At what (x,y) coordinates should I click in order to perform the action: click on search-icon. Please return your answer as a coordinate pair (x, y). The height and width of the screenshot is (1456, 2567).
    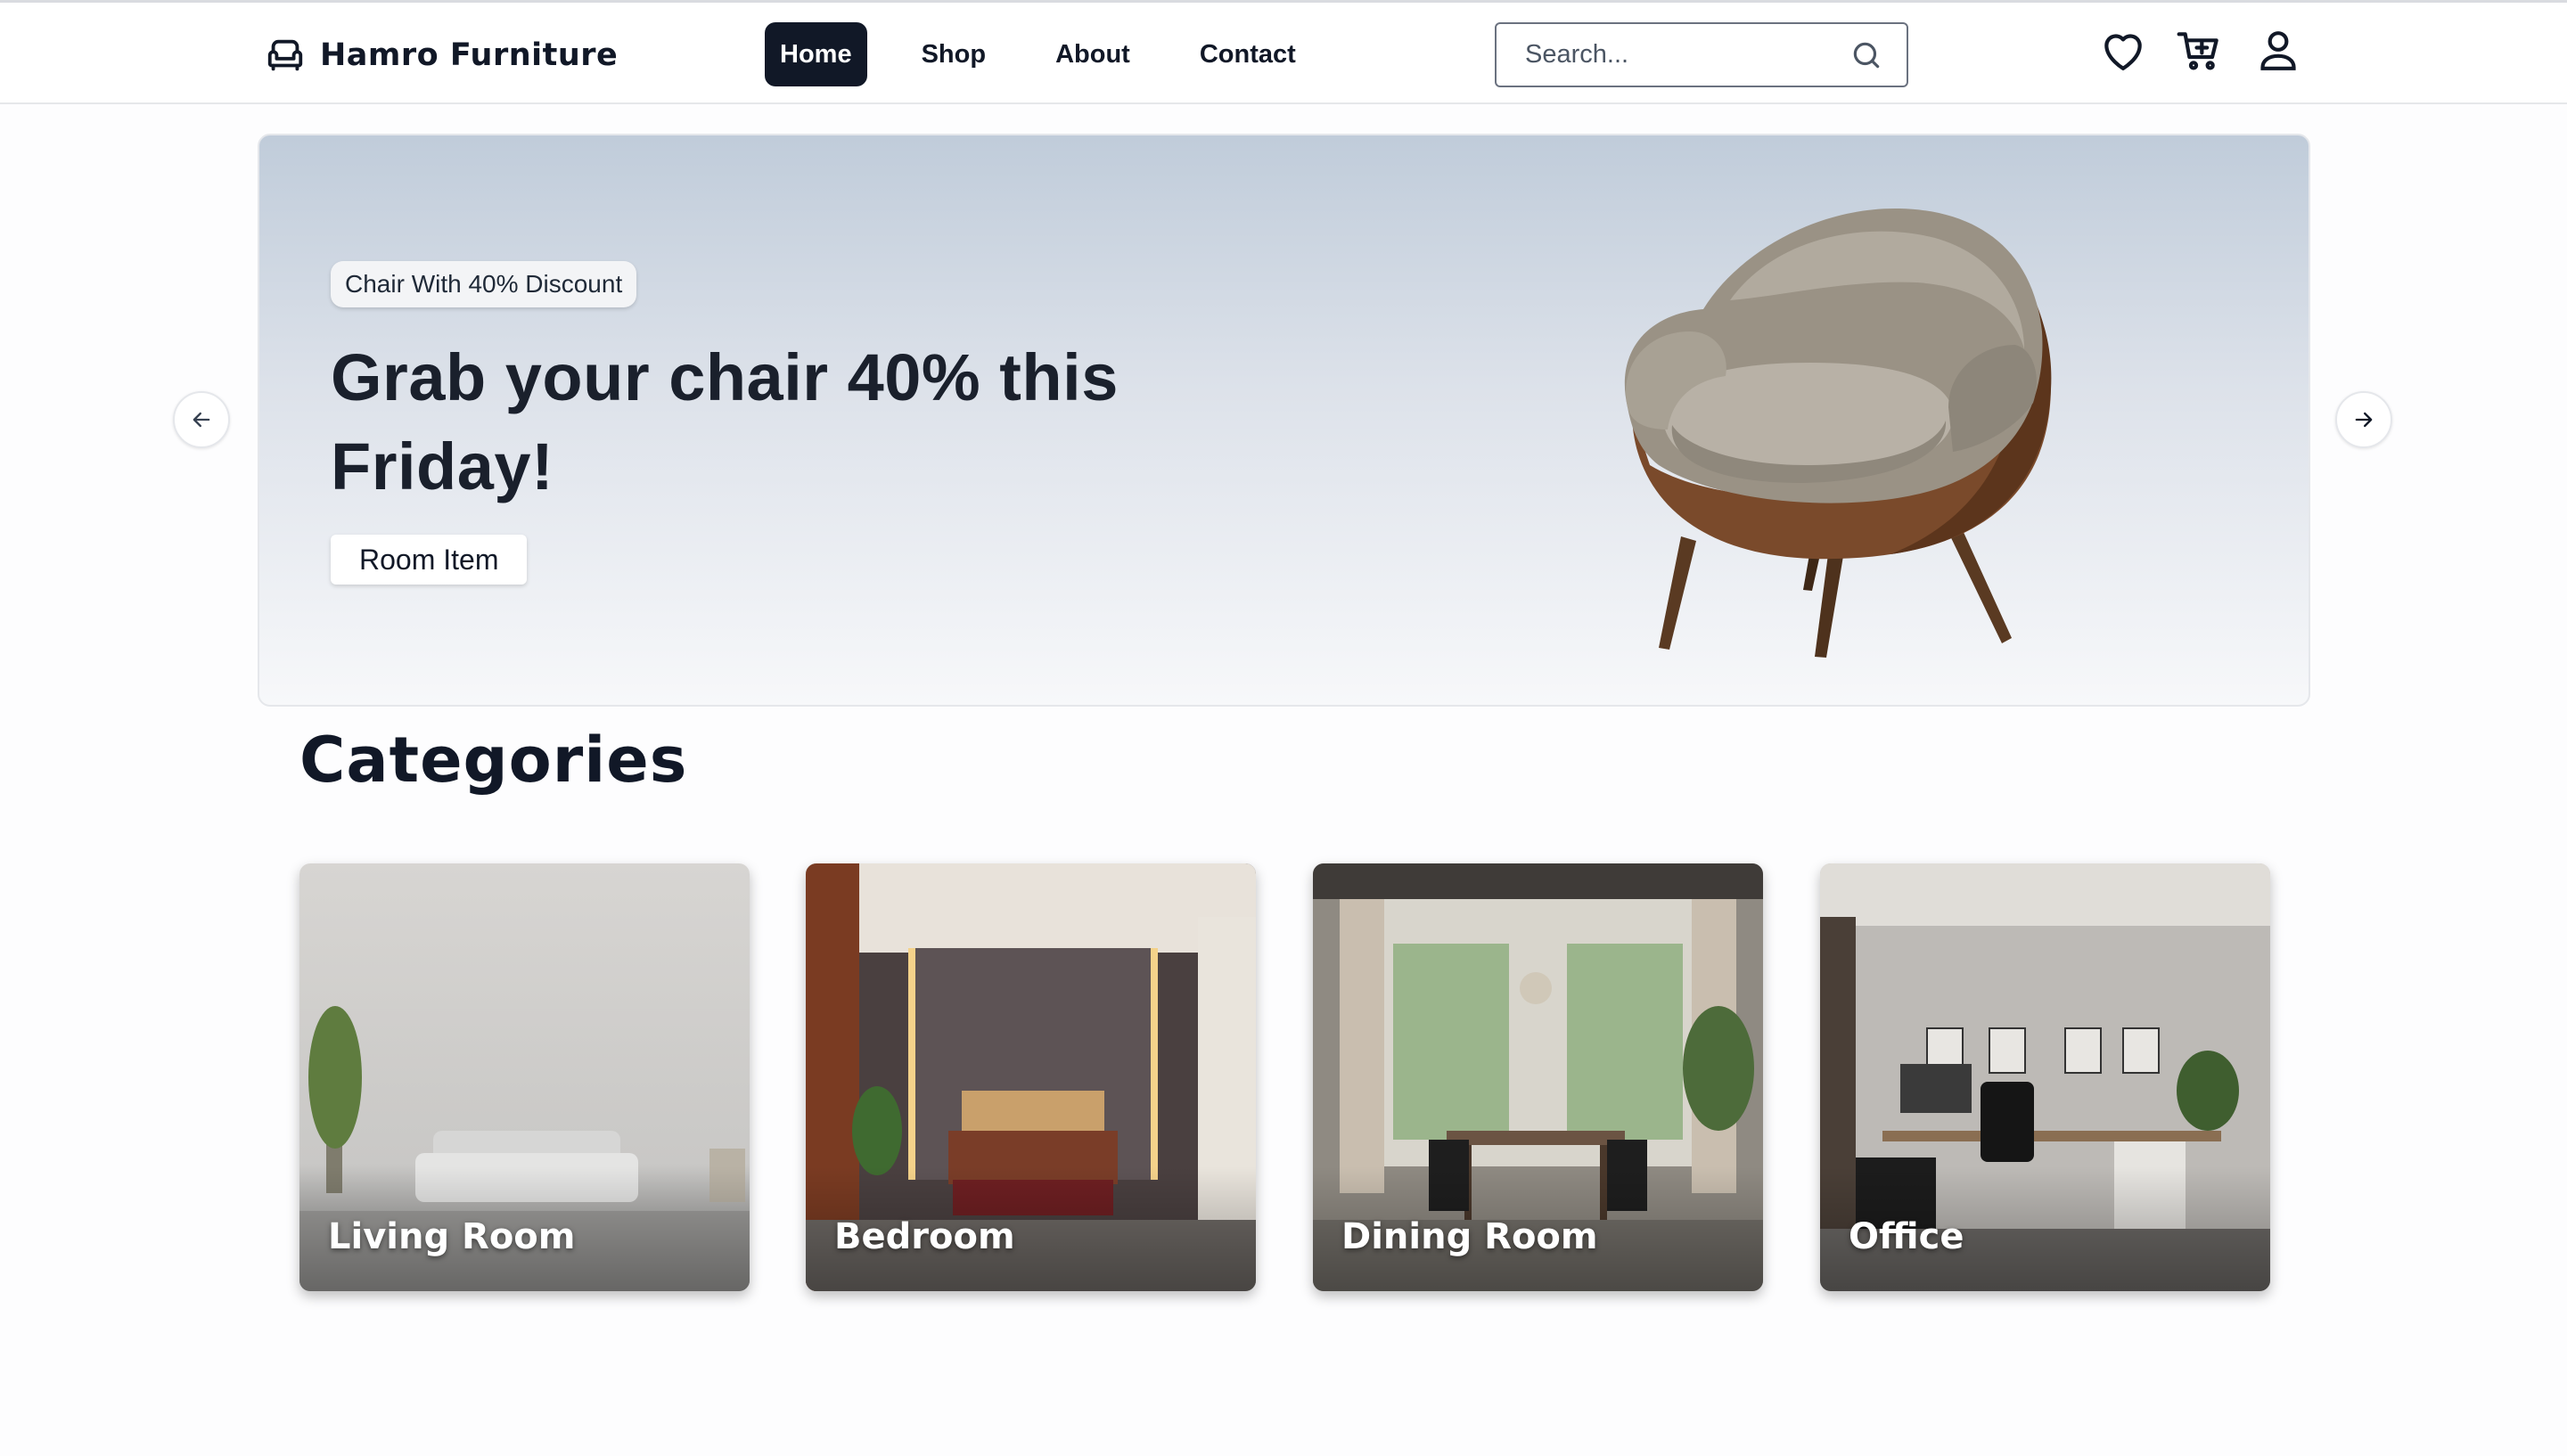
    Looking at the image, I should click on (1866, 55).